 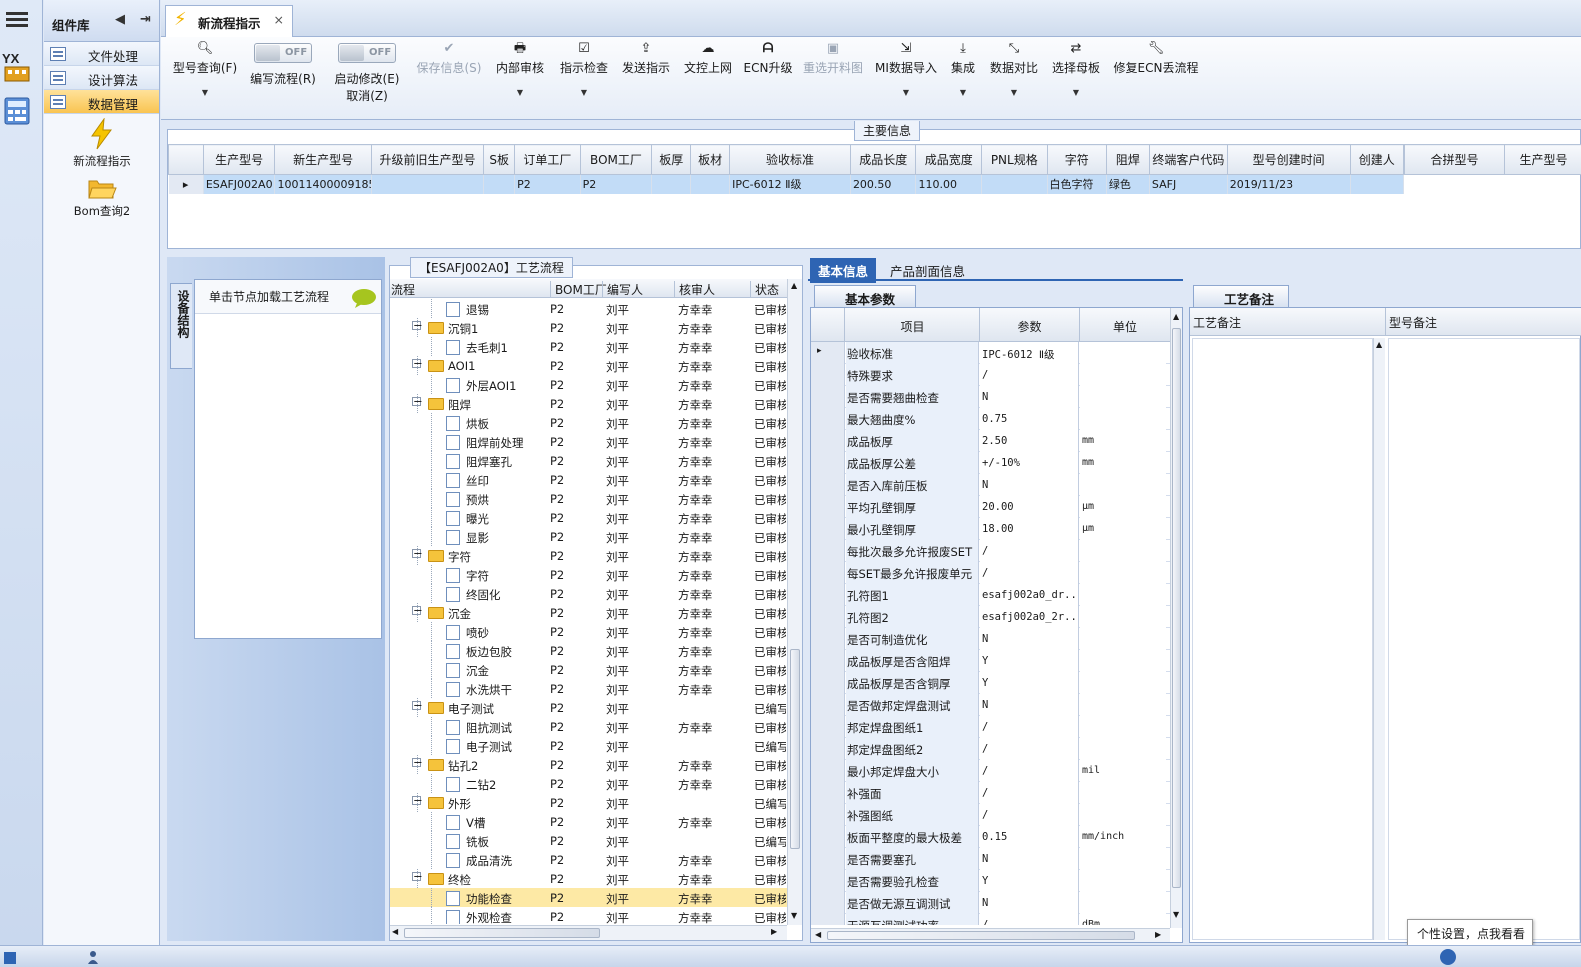 What do you see at coordinates (1470, 932) in the screenshot?
I see `settings-tooltip: 个性设置，点我看看` at bounding box center [1470, 932].